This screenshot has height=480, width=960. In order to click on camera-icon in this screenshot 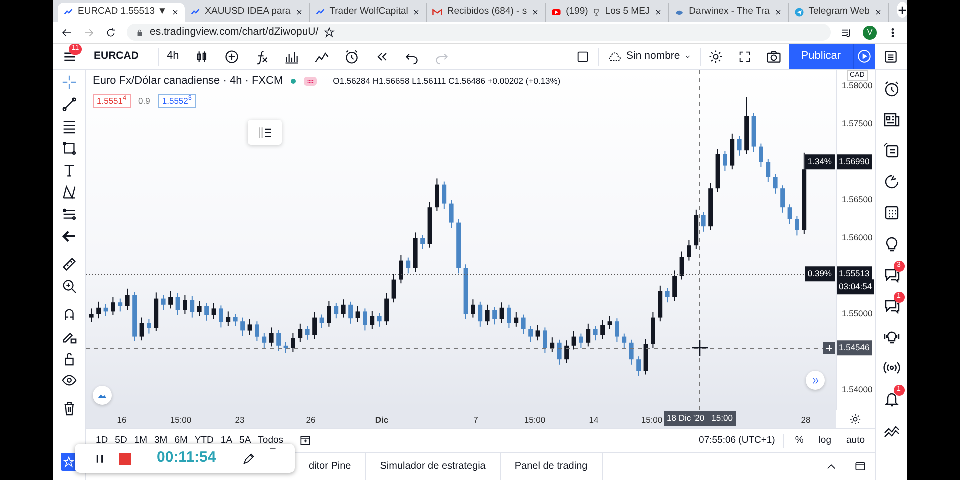, I will do `click(774, 56)`.